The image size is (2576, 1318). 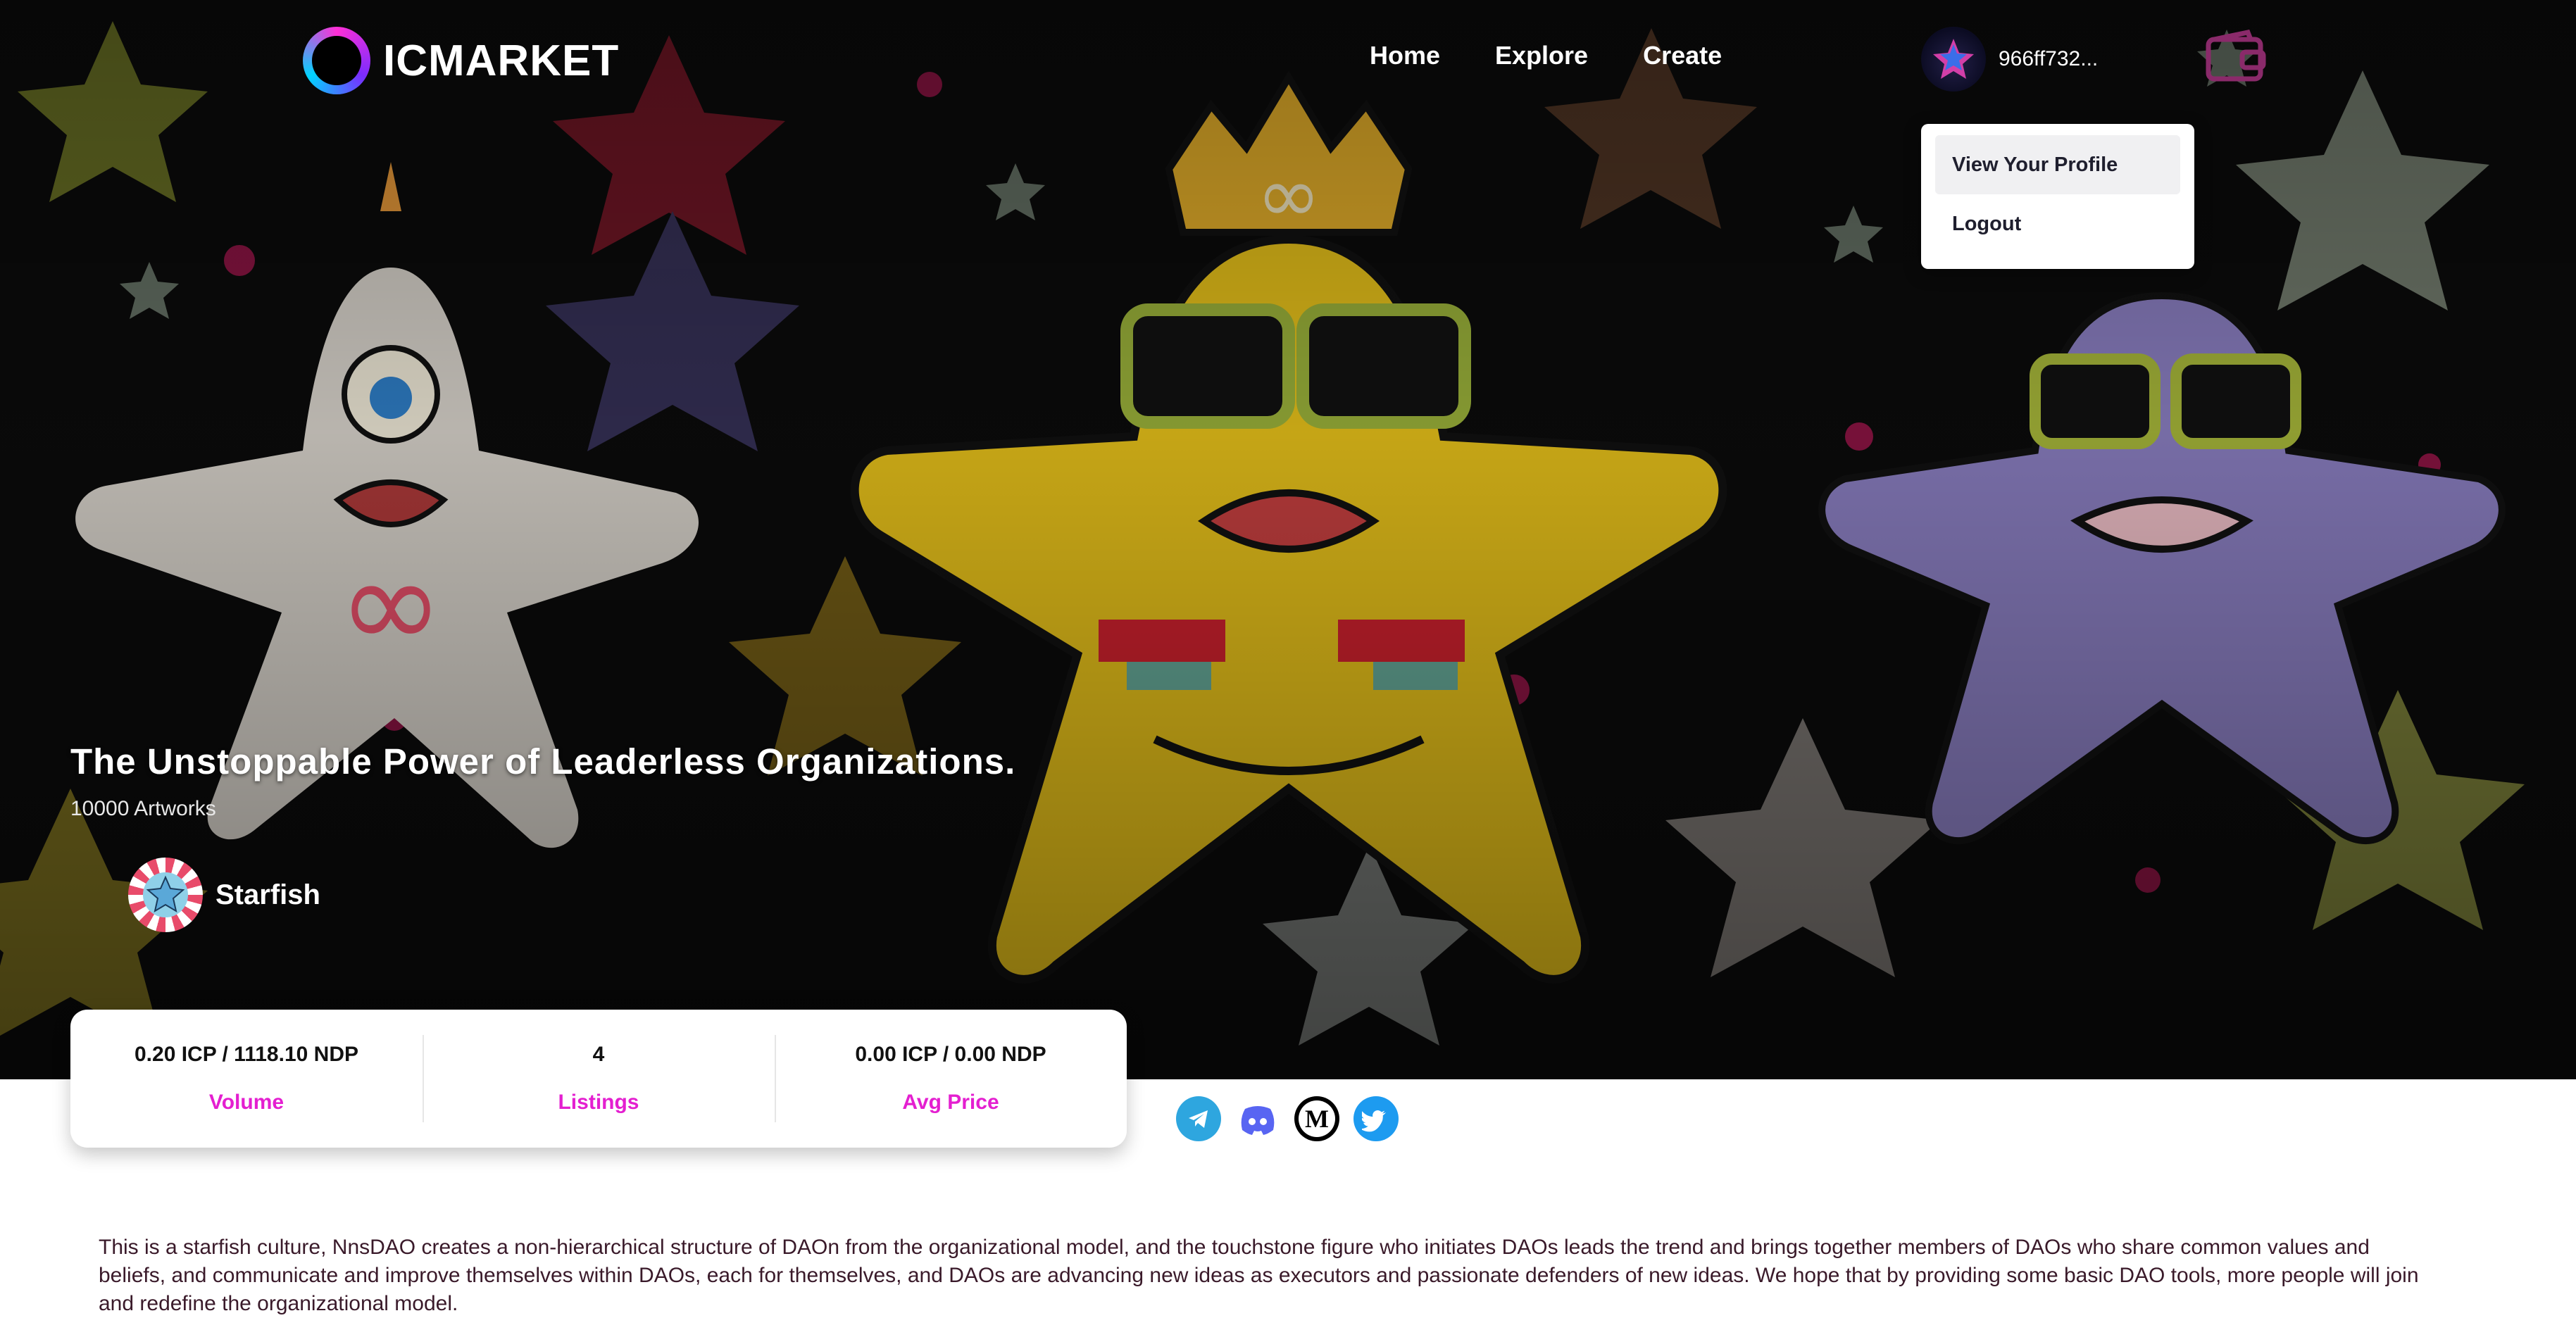 I want to click on stat-listings: 4 Listings, so click(x=599, y=1079).